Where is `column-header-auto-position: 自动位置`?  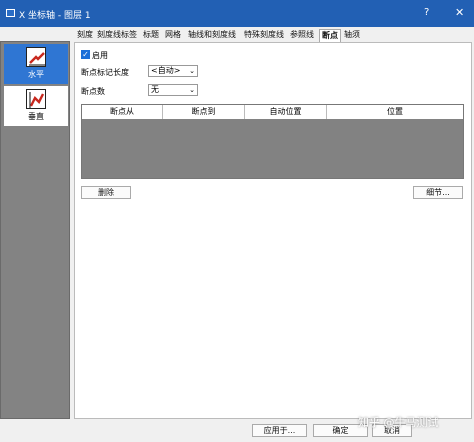
column-header-auto-position: 自动位置 is located at coordinates (286, 112).